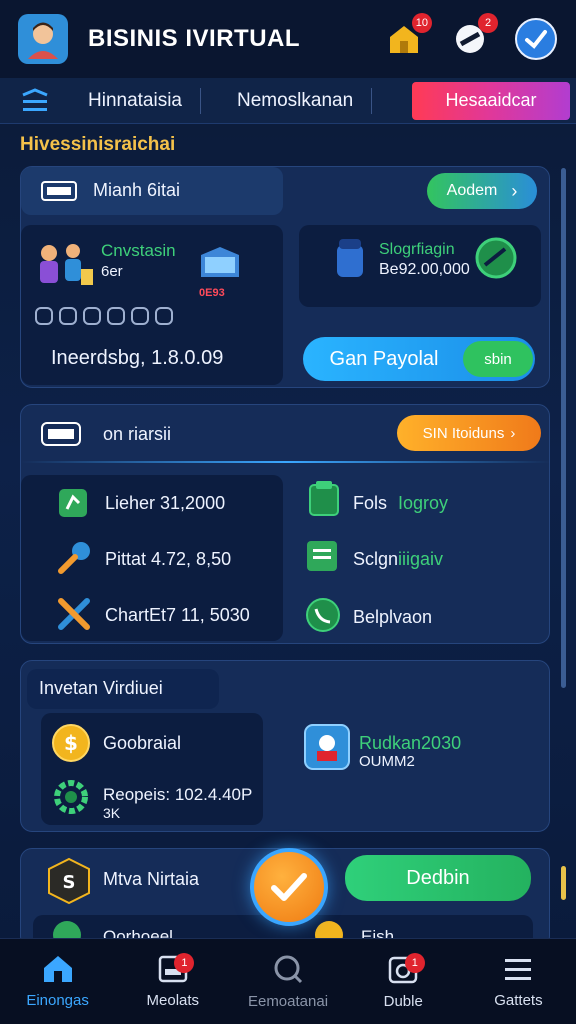  Describe the element at coordinates (392, 617) in the screenshot. I see `link-3-label: Belplvaon` at that location.